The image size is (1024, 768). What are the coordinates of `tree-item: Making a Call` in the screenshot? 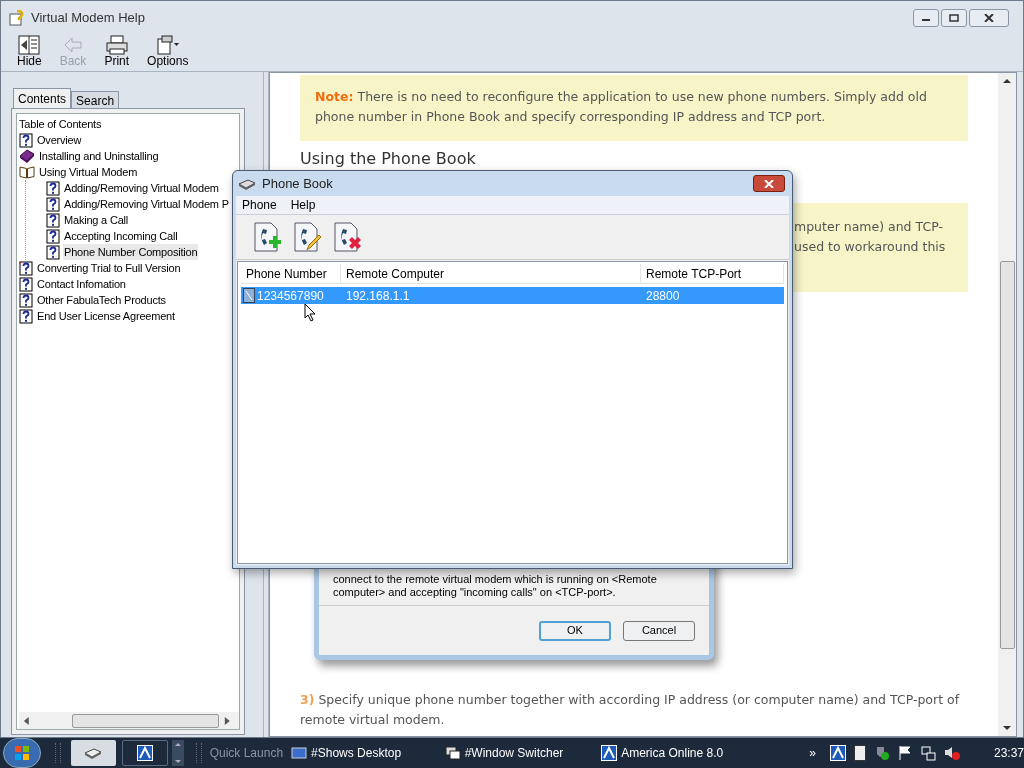 It's located at (96, 220).